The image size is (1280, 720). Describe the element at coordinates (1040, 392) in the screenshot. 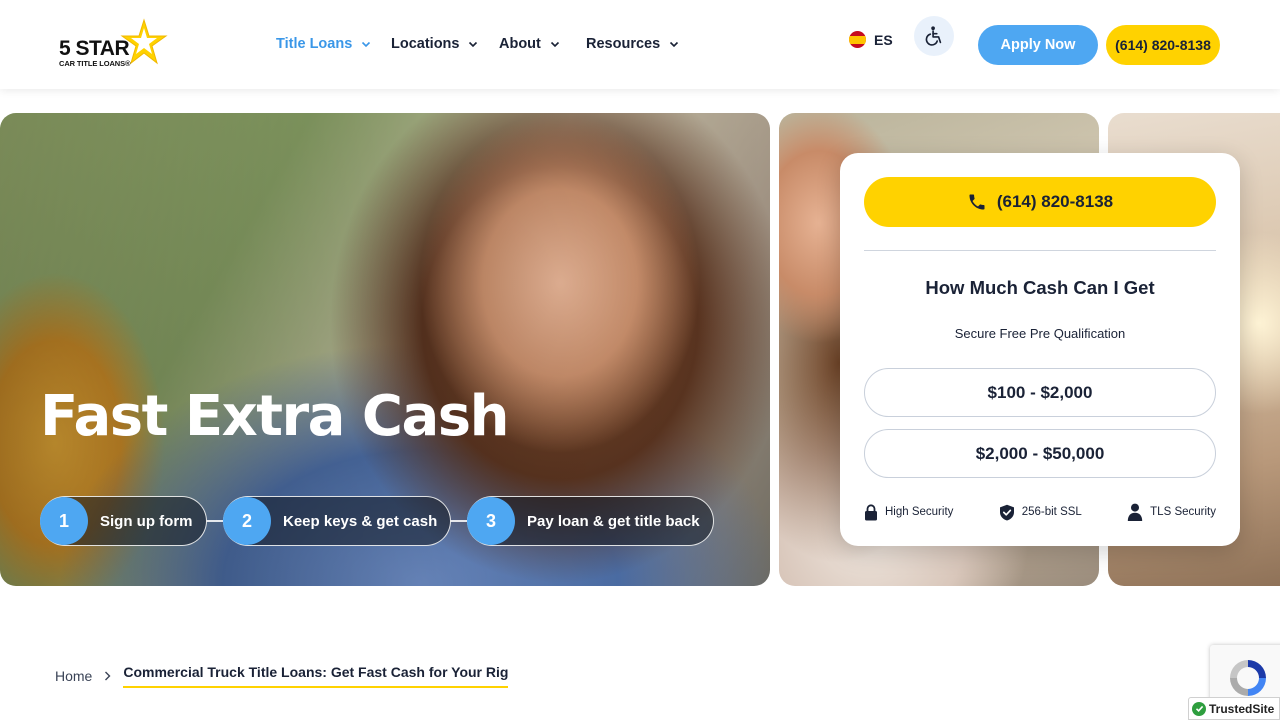

I see `amount-option-small: $100 - $2,000` at that location.